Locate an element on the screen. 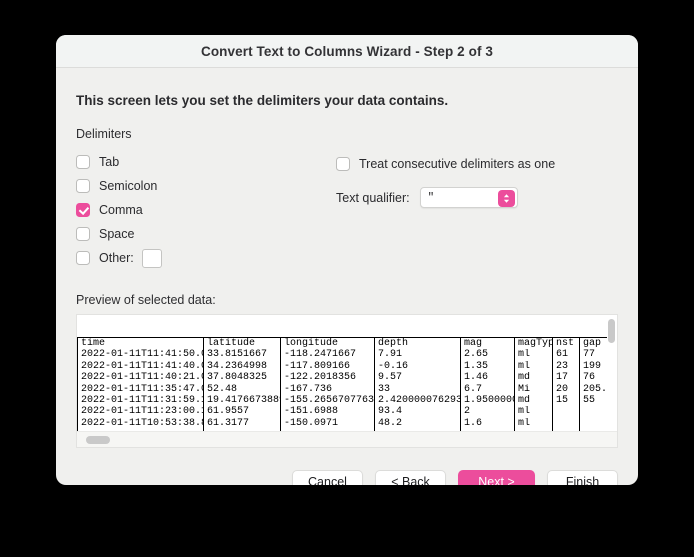 The width and height of the screenshot is (694, 557). table-cell: -155.265670776367 is located at coordinates (327, 401).